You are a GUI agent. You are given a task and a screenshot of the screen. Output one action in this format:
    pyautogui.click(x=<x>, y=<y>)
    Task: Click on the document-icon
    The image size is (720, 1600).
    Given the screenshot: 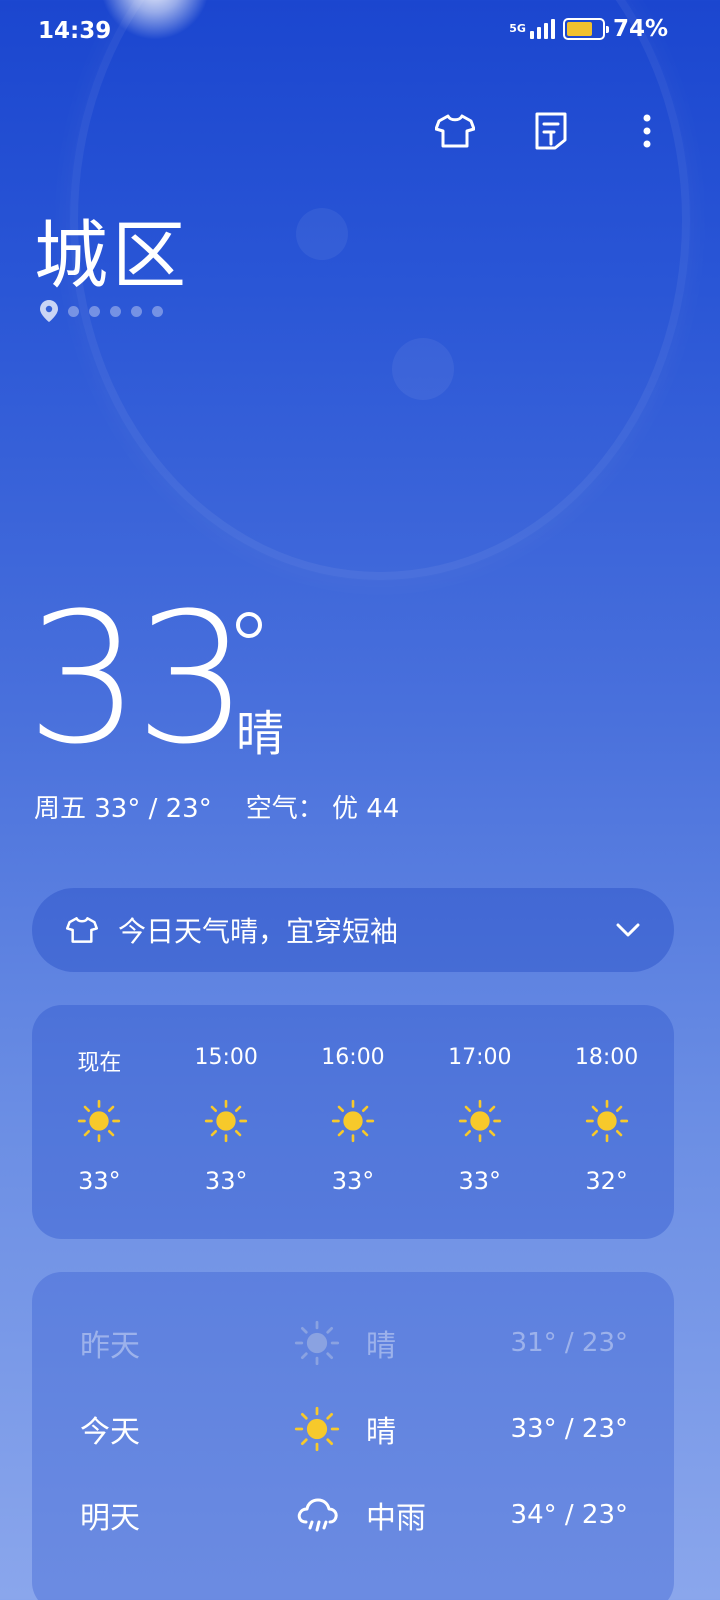 What is the action you would take?
    pyautogui.click(x=551, y=131)
    